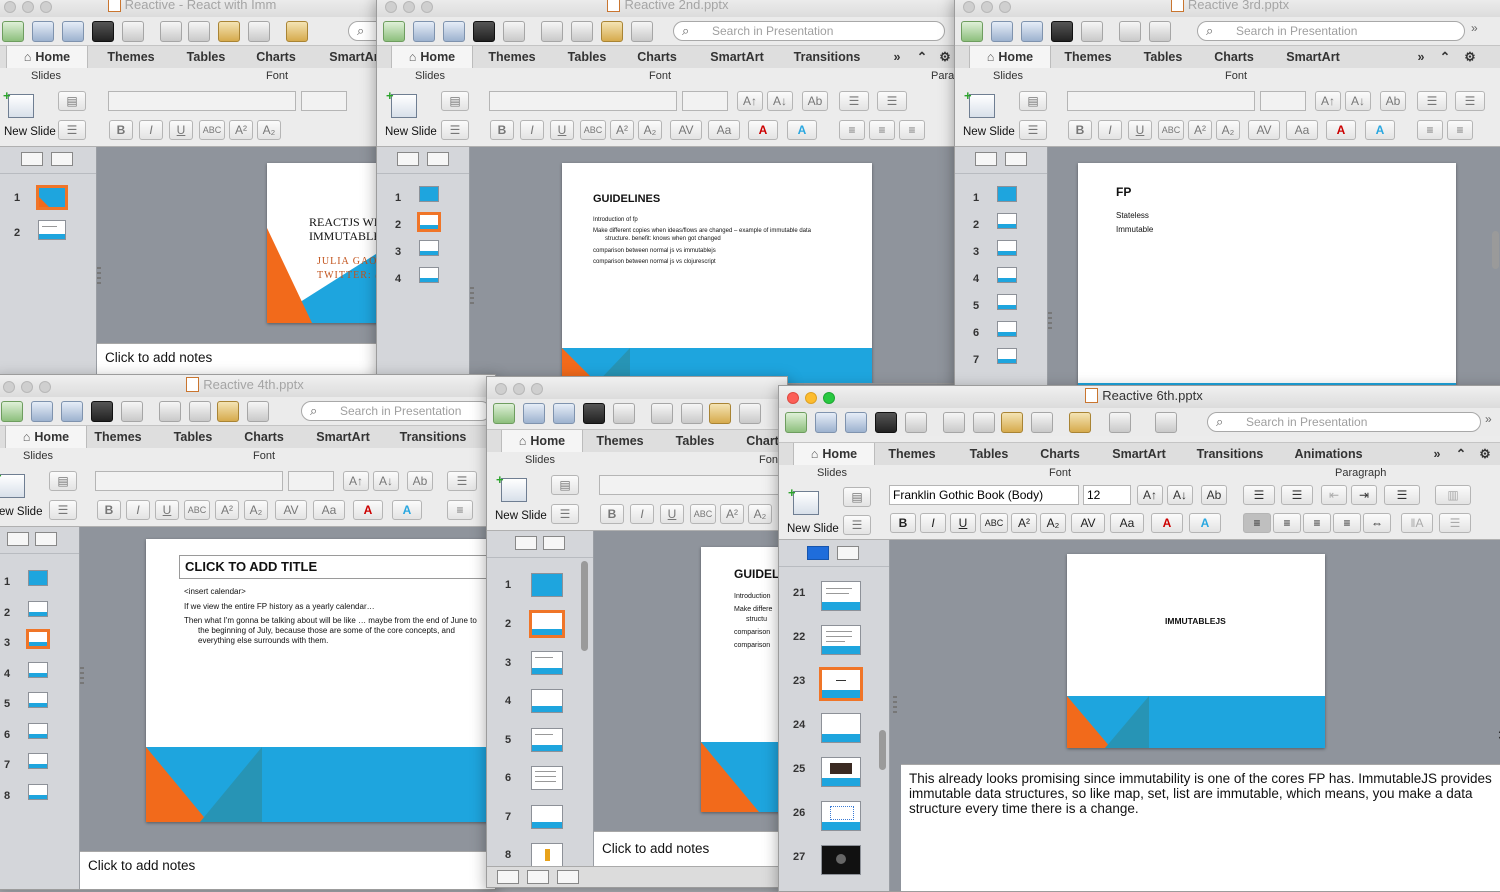  What do you see at coordinates (396, 411) in the screenshot?
I see `search-input: ⌕ Search in Presentation` at bounding box center [396, 411].